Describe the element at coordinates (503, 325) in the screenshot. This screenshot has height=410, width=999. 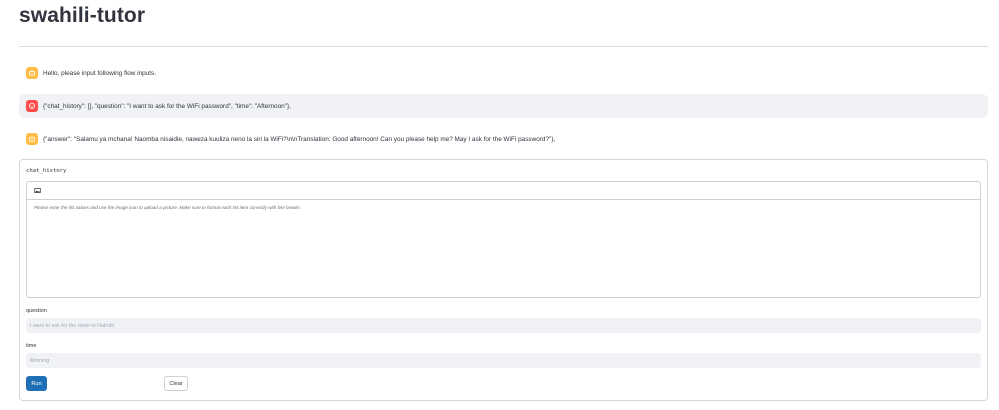
I see `question-input: I want to ask for the route to Nairobi` at that location.